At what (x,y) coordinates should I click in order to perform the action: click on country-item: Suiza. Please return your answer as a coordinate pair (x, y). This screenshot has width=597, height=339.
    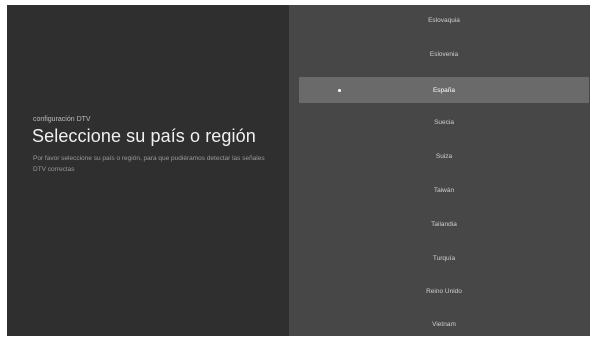
    Looking at the image, I should click on (444, 156).